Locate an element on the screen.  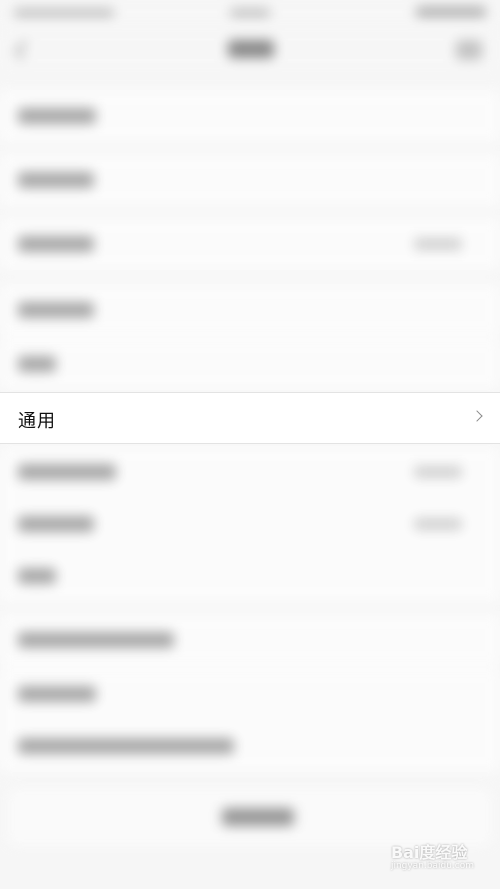
more-icon is located at coordinates (469, 50).